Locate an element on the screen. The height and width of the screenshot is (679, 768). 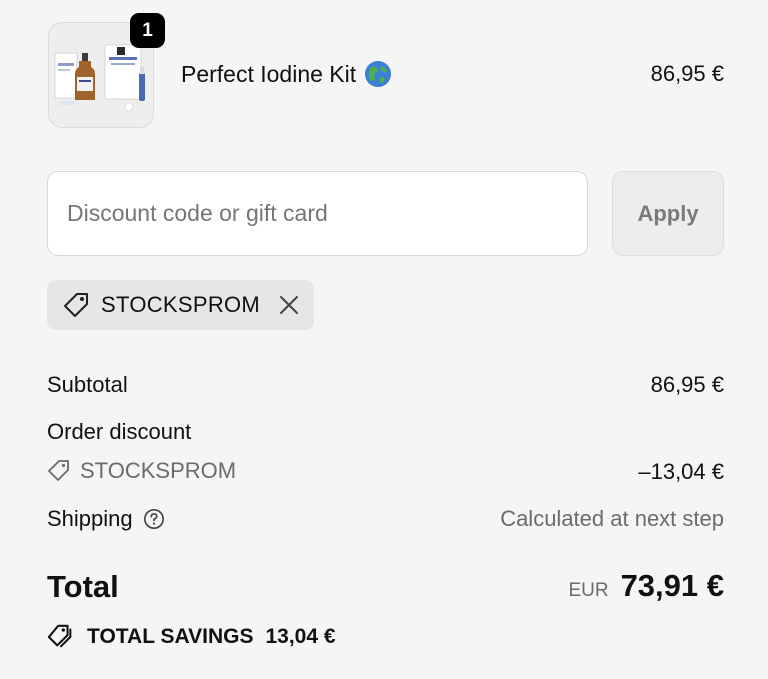
order-discount-label: Order discount is located at coordinates (119, 431).